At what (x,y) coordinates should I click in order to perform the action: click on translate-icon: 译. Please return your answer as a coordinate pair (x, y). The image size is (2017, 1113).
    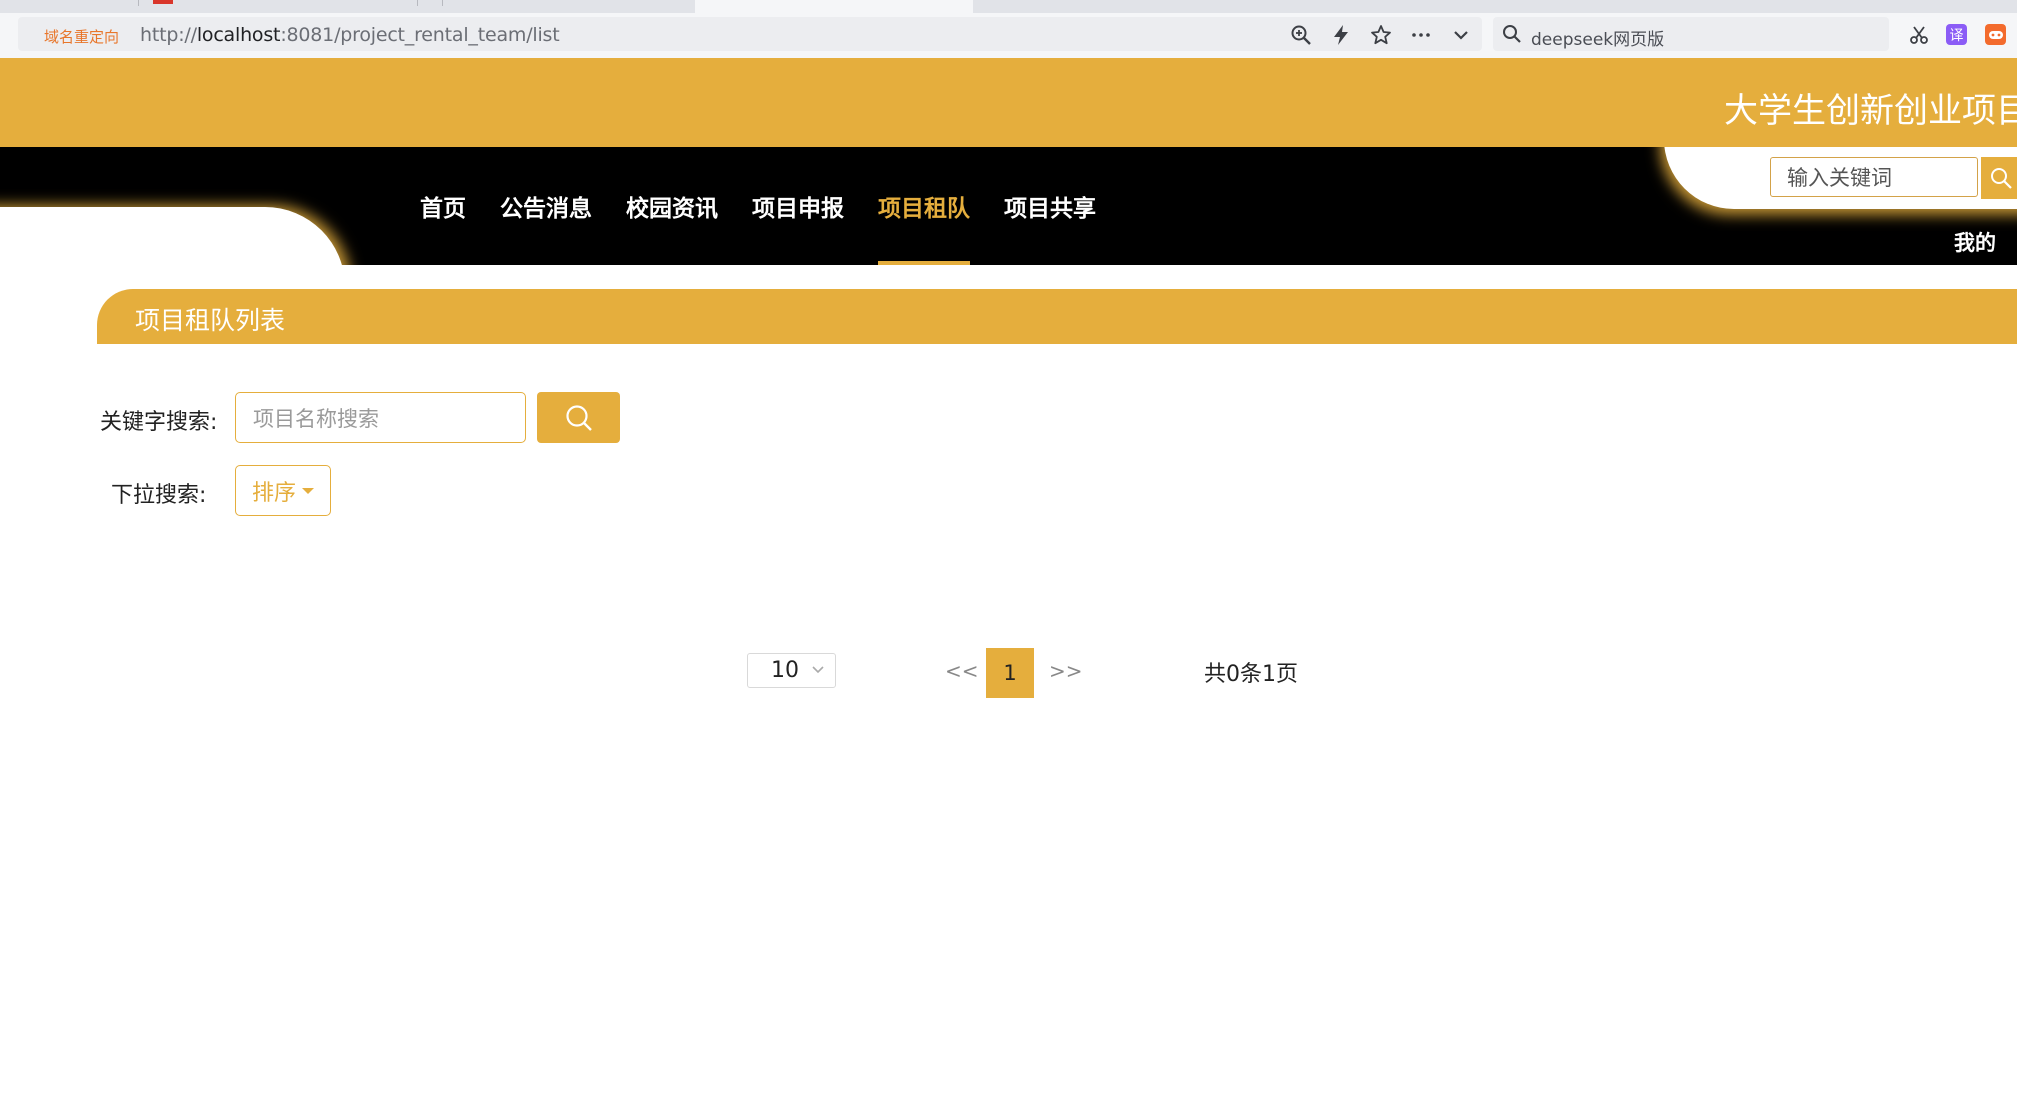
    Looking at the image, I should click on (1956, 34).